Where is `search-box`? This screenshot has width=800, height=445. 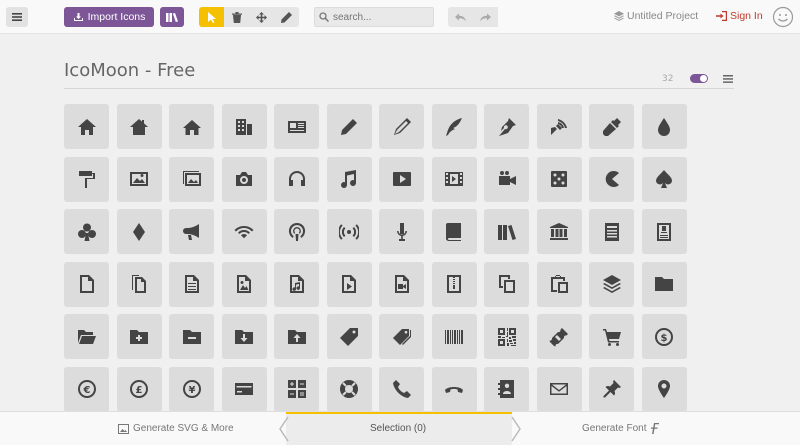
search-box is located at coordinates (374, 17).